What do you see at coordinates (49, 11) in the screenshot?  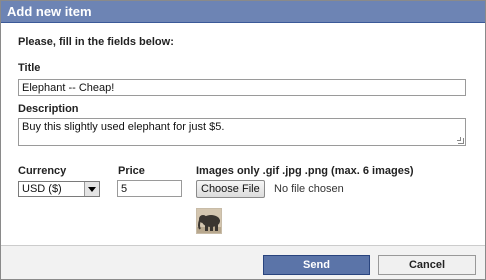 I see `dialog-title: Add new item` at bounding box center [49, 11].